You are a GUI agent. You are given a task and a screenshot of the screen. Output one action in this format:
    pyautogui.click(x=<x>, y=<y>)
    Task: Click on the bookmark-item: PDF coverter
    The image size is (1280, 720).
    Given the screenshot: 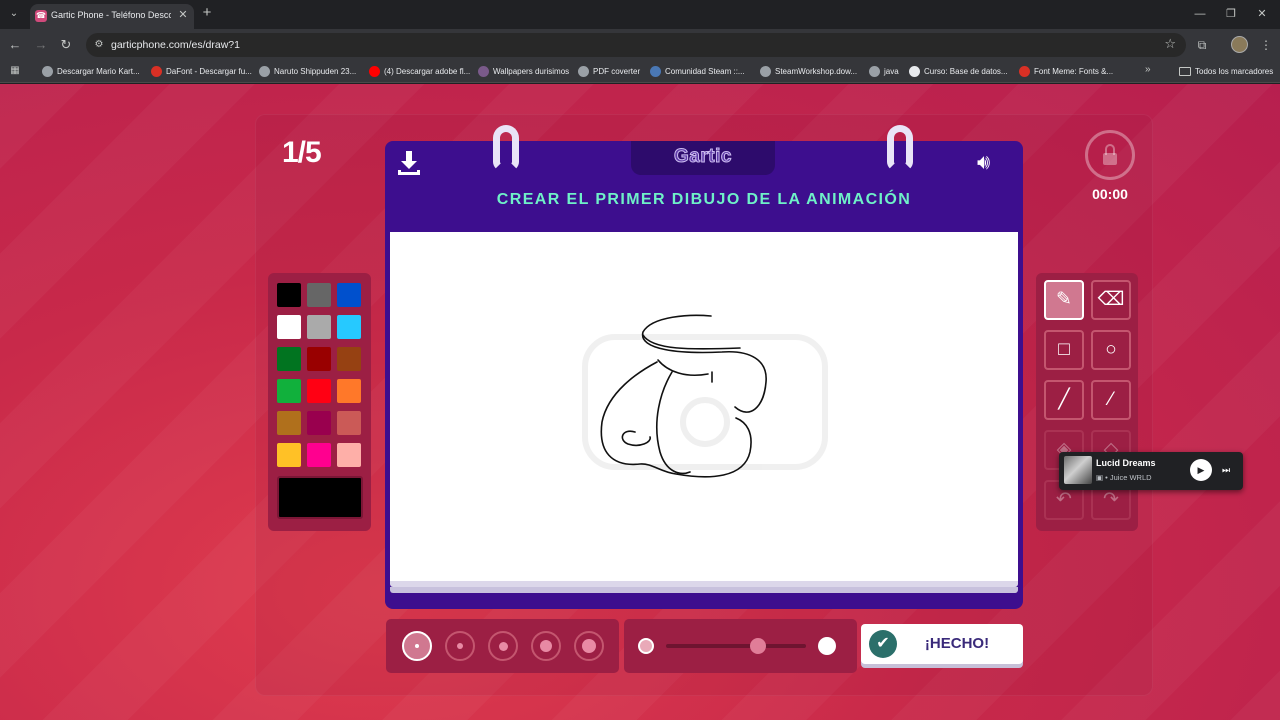 What is the action you would take?
    pyautogui.click(x=609, y=71)
    